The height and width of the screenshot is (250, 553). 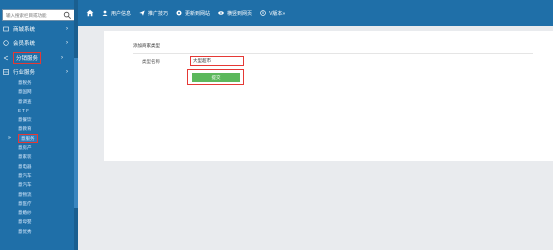 I want to click on sidebar-item-label: 行业服务, so click(x=24, y=73).